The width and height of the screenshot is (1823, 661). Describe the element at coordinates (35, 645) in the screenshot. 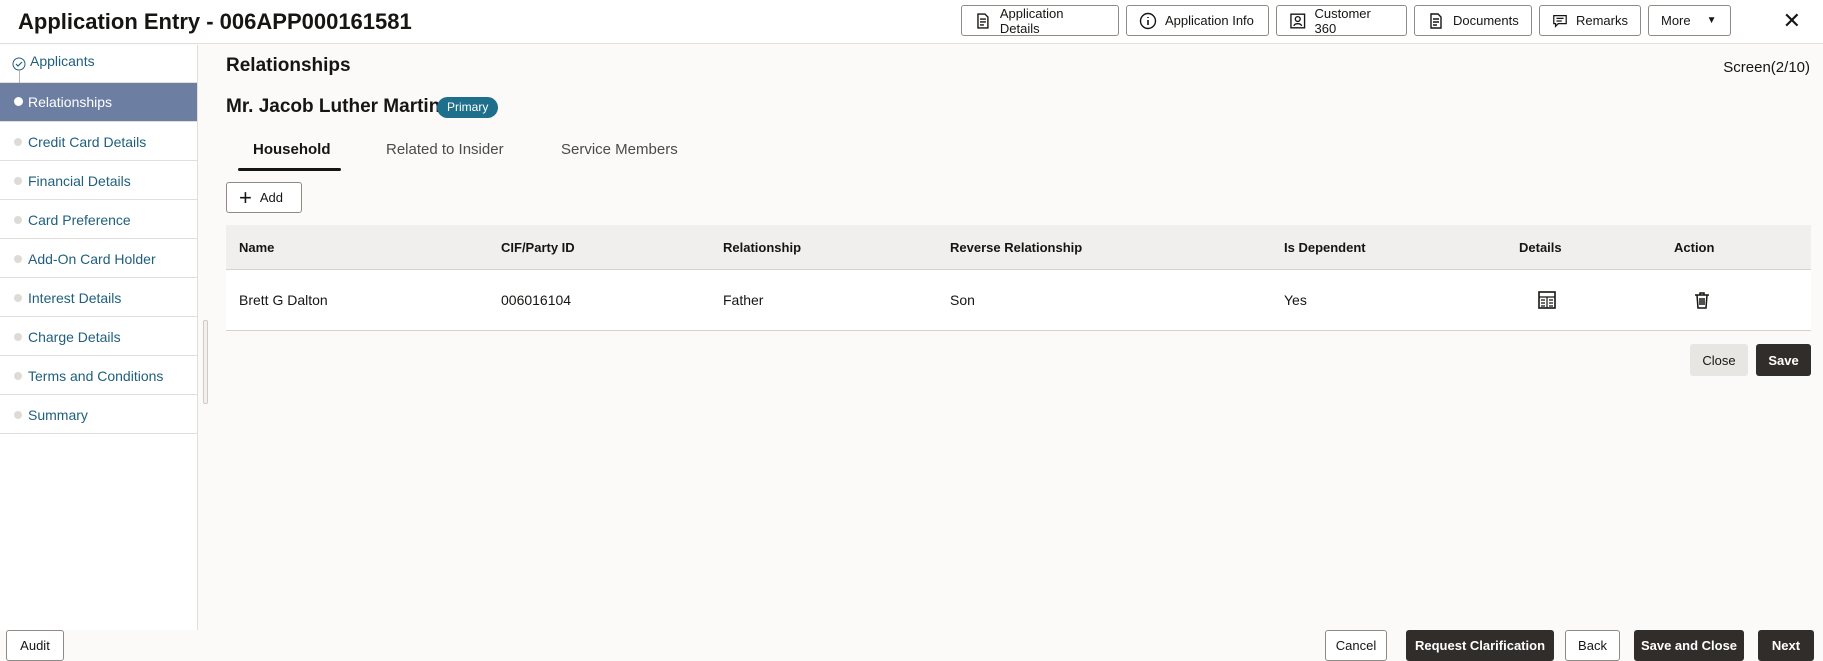

I see `audit-button: Audit` at that location.